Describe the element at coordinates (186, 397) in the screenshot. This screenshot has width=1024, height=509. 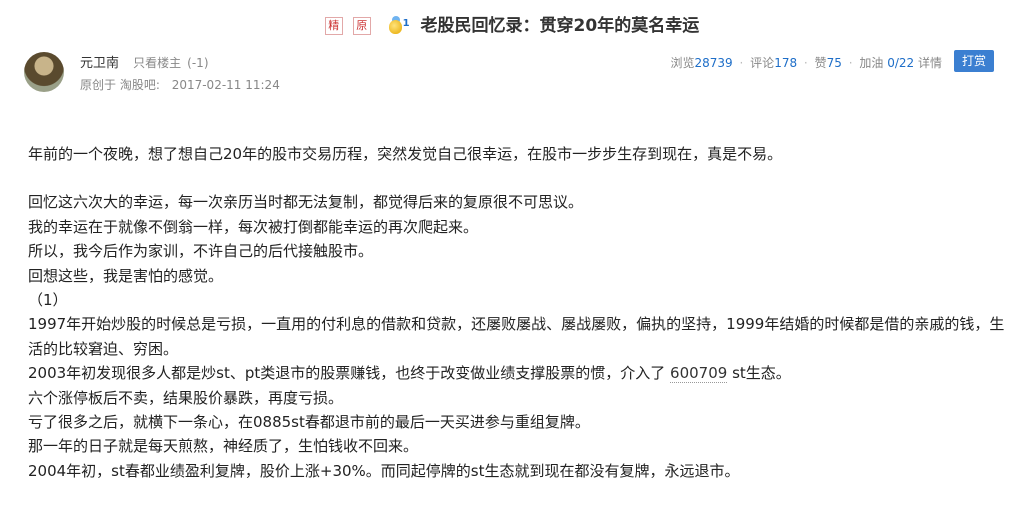
I see `paragraph: 六个涨停板后不卖，结果股价暴跌，再度亏损。` at that location.